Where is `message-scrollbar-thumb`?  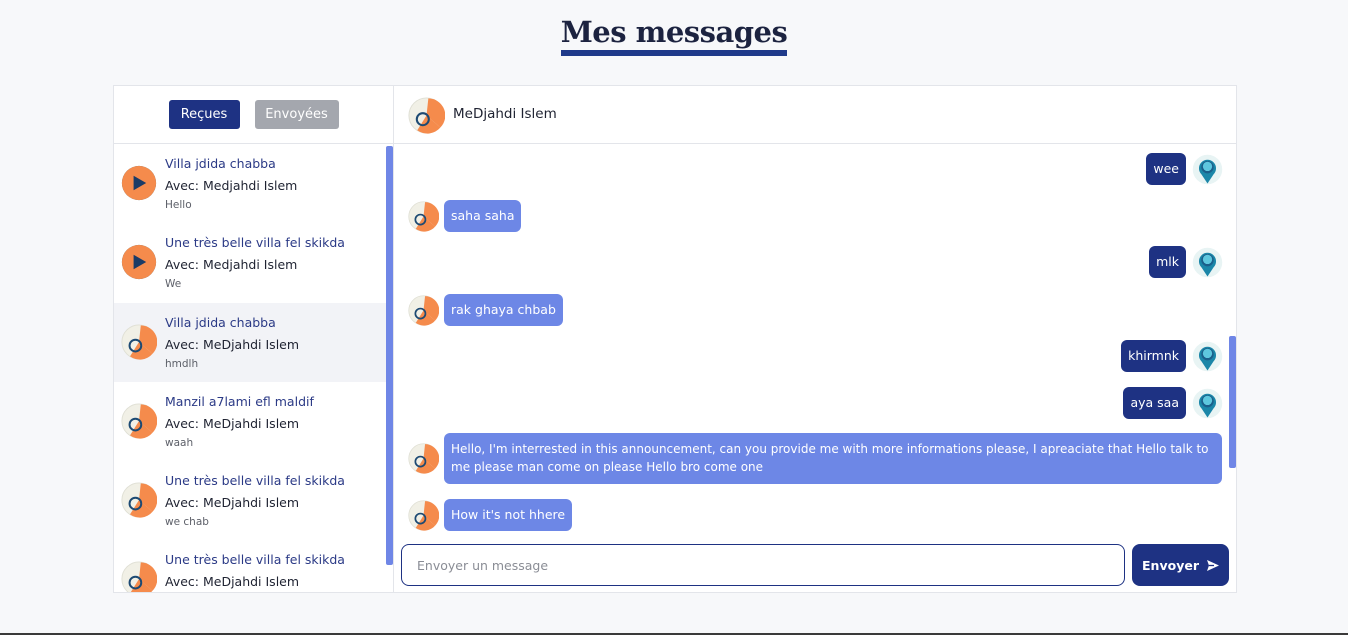
message-scrollbar-thumb is located at coordinates (1232, 402).